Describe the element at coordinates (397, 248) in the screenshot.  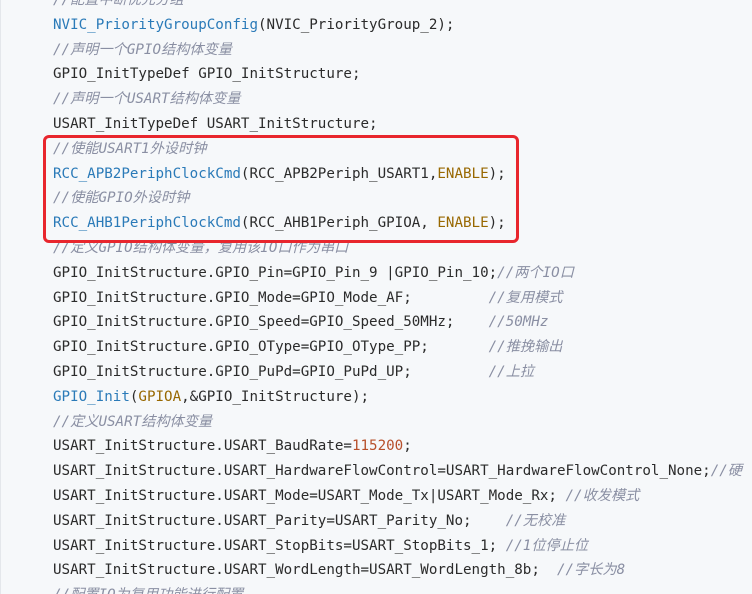
I see `code-line: //定义GPIO结构体变量，复用该IO口作为串口` at that location.